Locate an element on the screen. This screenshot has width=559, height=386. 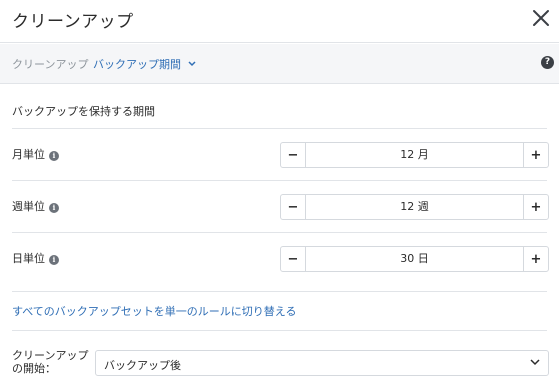
monthly-label-text: 月単位 is located at coordinates (28, 154).